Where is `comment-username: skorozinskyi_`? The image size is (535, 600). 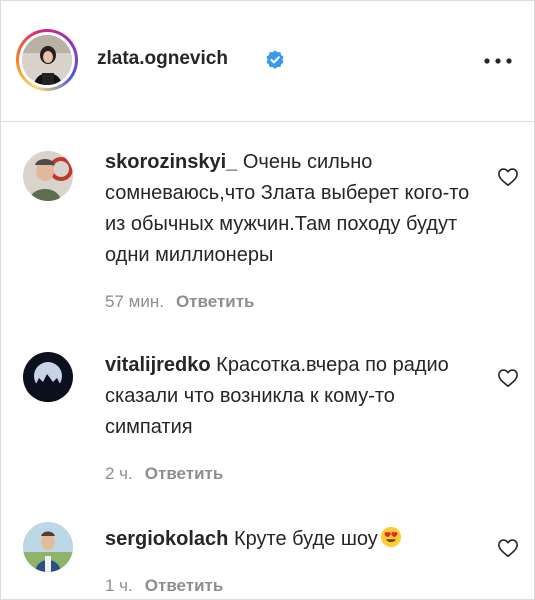 comment-username: skorozinskyi_ is located at coordinates (171, 162).